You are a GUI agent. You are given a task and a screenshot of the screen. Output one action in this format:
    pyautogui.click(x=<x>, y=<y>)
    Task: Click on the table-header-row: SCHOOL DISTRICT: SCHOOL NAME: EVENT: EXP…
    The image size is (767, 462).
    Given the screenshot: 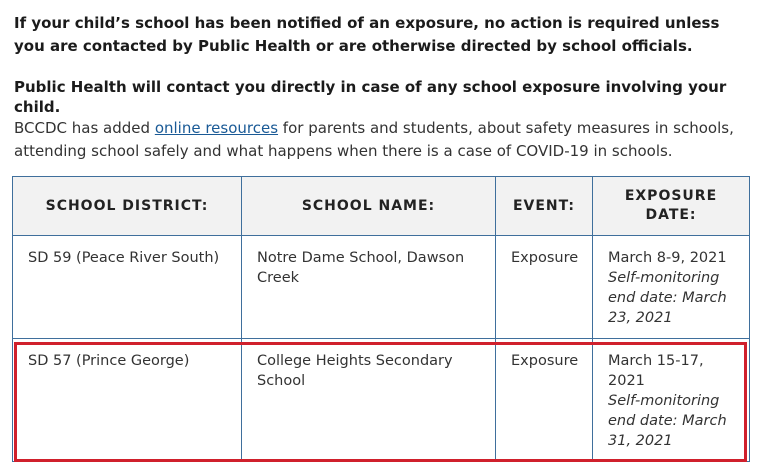 What is the action you would take?
    pyautogui.click(x=381, y=206)
    